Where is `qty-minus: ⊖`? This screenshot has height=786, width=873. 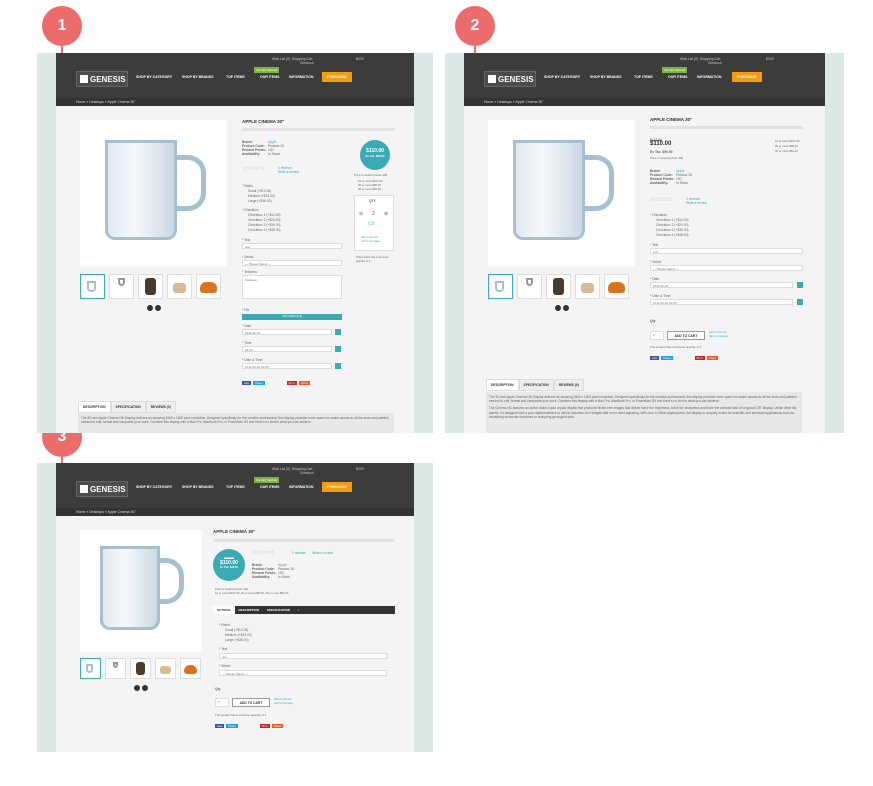
qty-minus: ⊖ is located at coordinates (361, 213).